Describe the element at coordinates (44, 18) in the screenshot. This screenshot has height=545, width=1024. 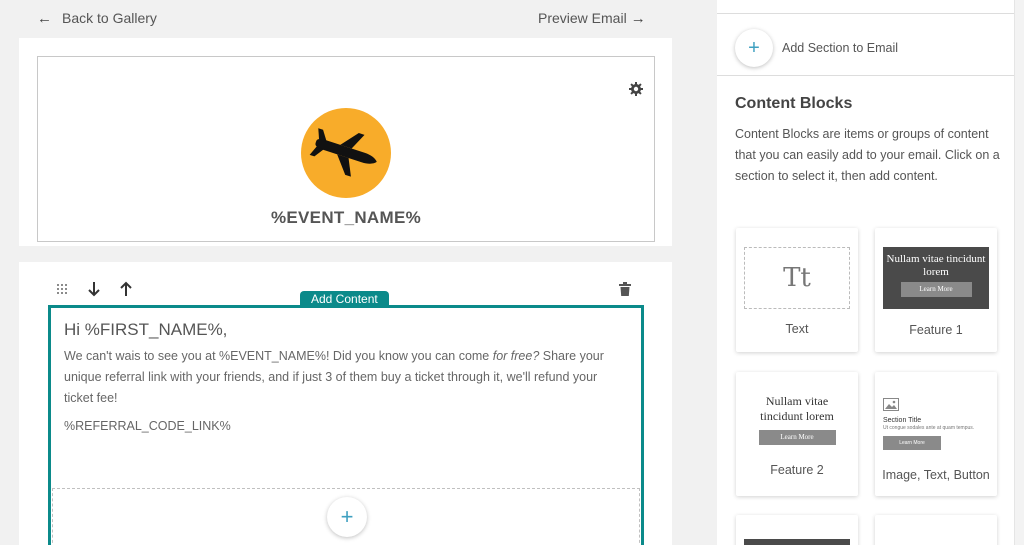
I see `arrow-left-icon: ←` at that location.